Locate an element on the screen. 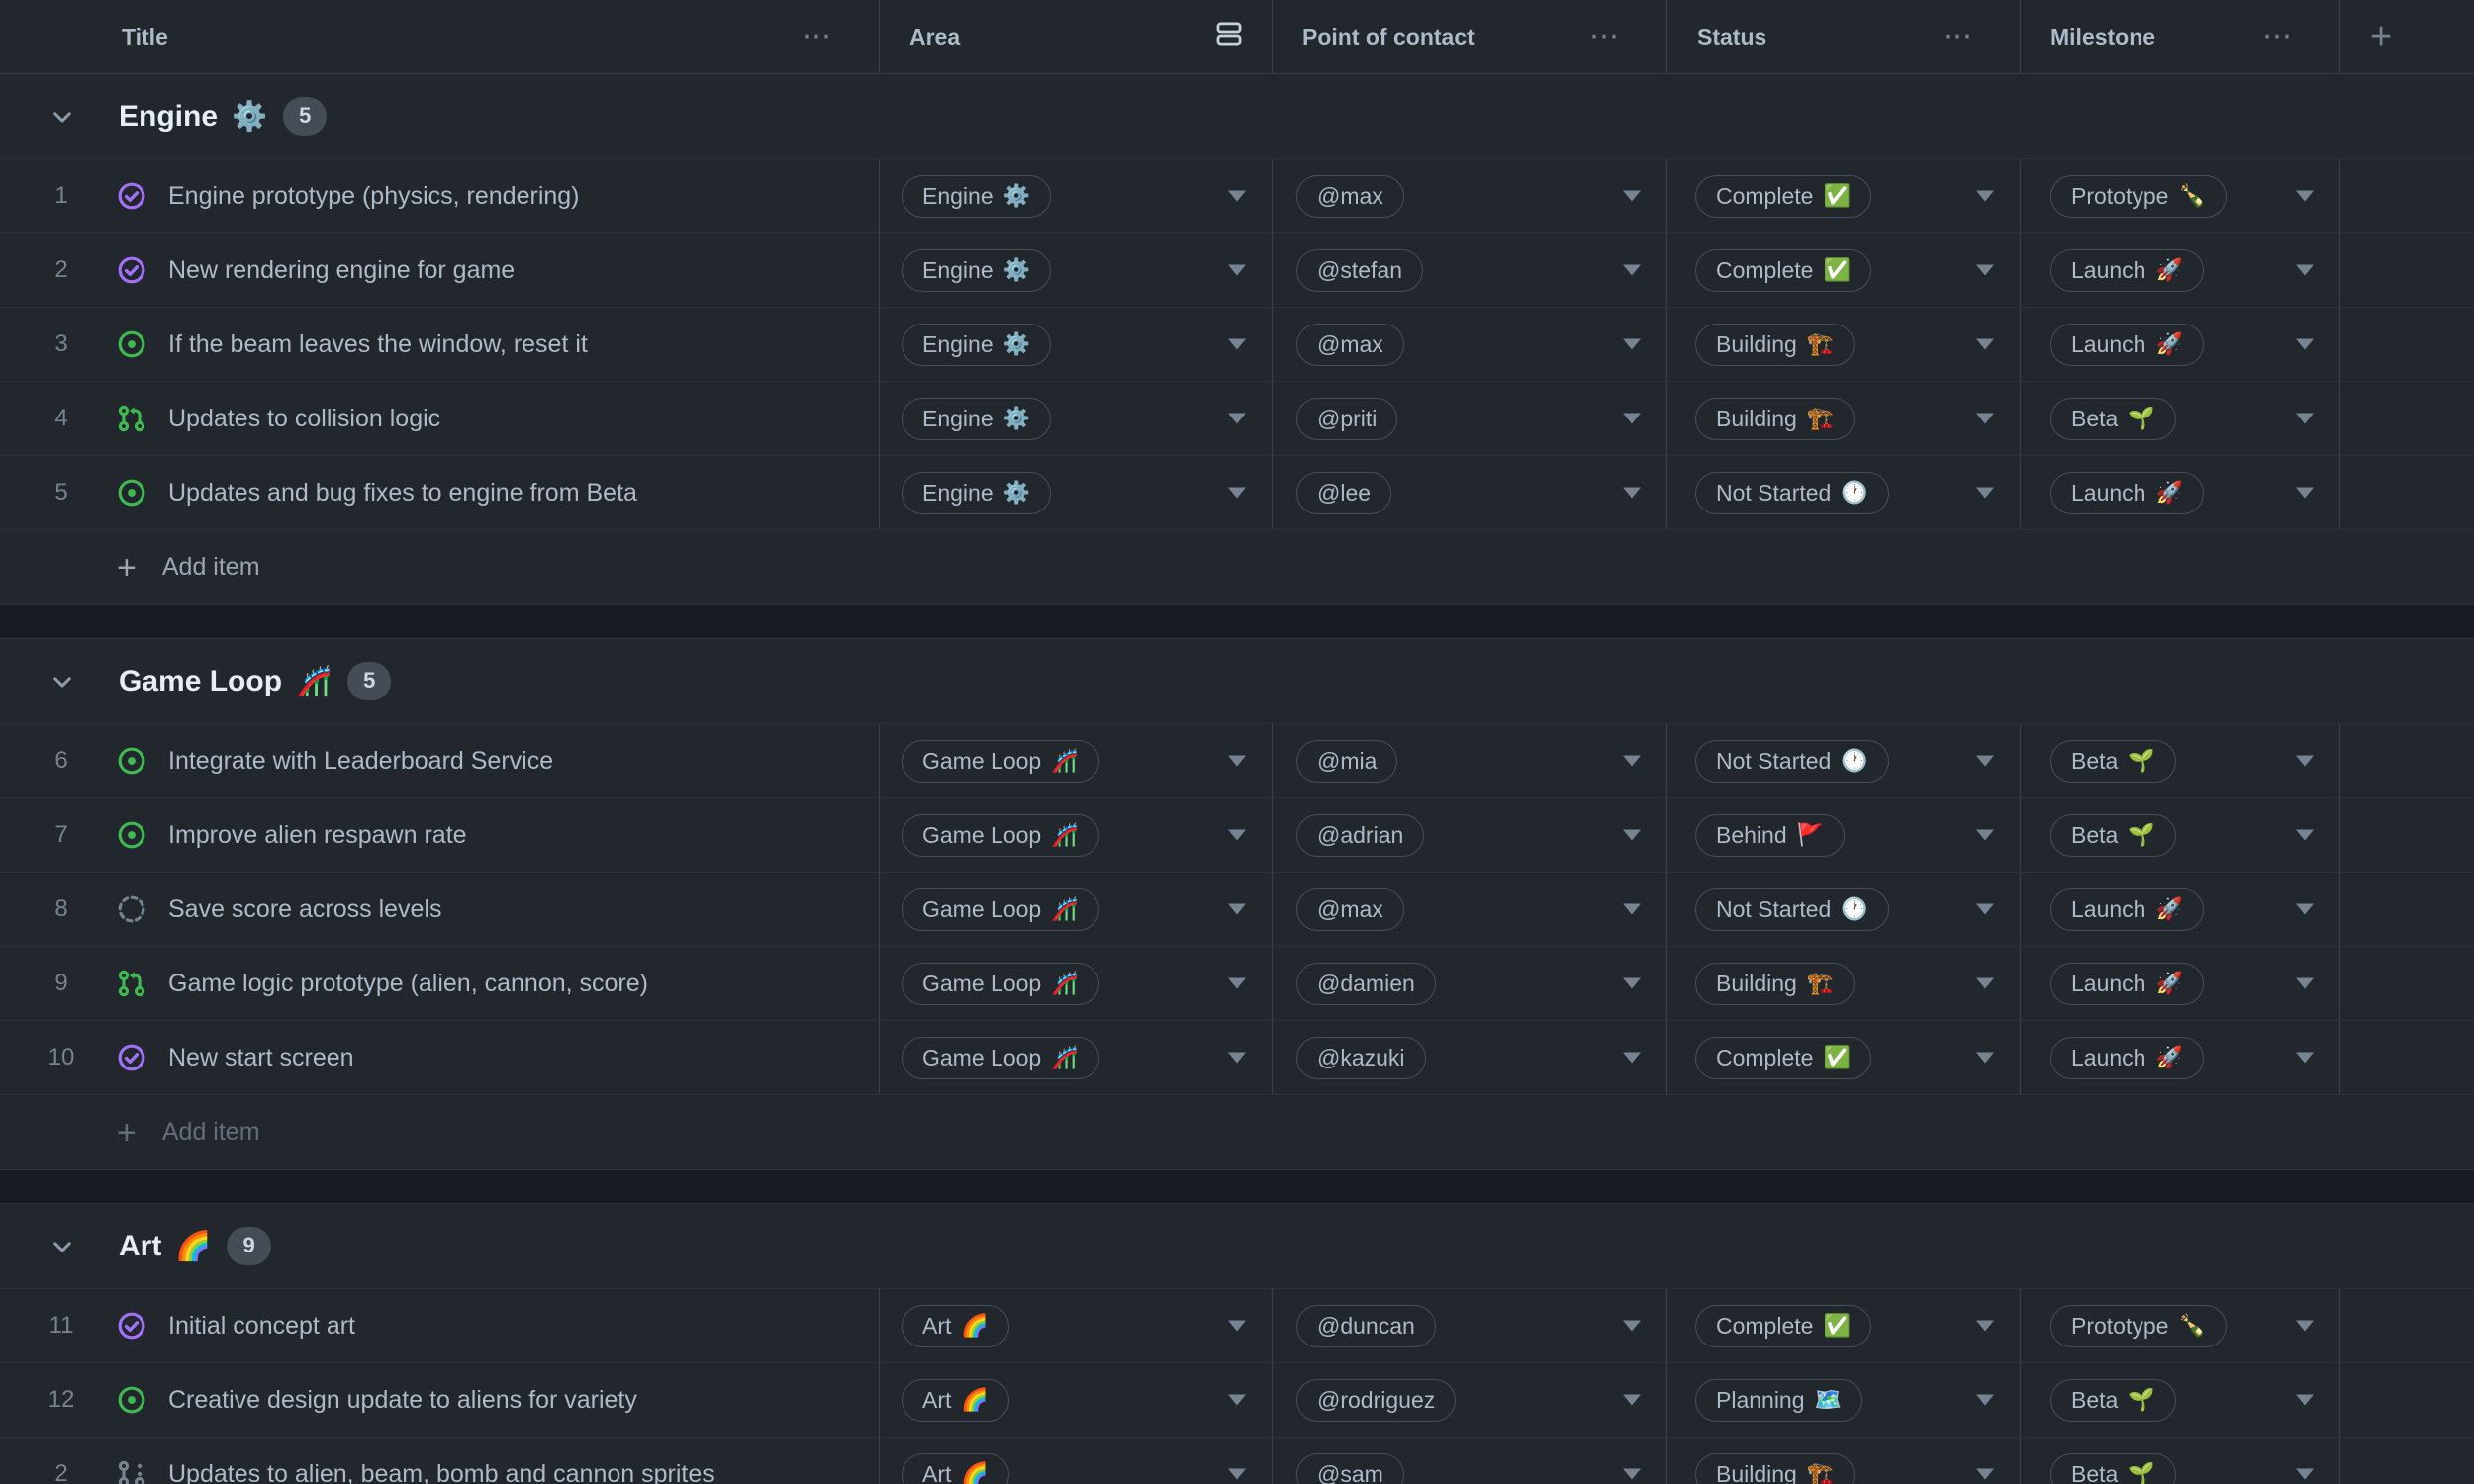  status-chip: Not Started 🕐 is located at coordinates (1792, 492).